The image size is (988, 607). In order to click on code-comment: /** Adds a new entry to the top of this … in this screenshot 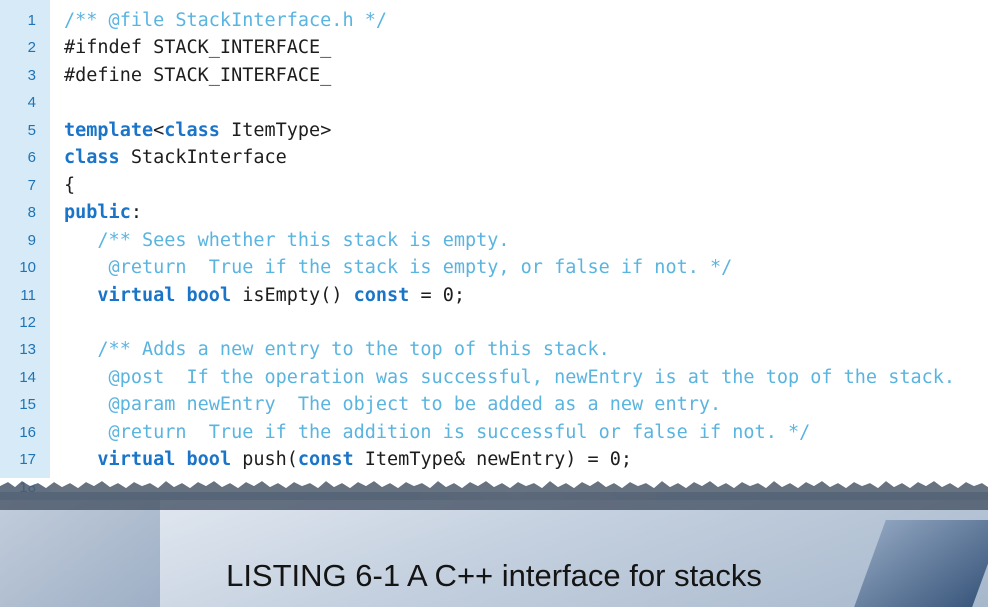, I will do `click(337, 350)`.